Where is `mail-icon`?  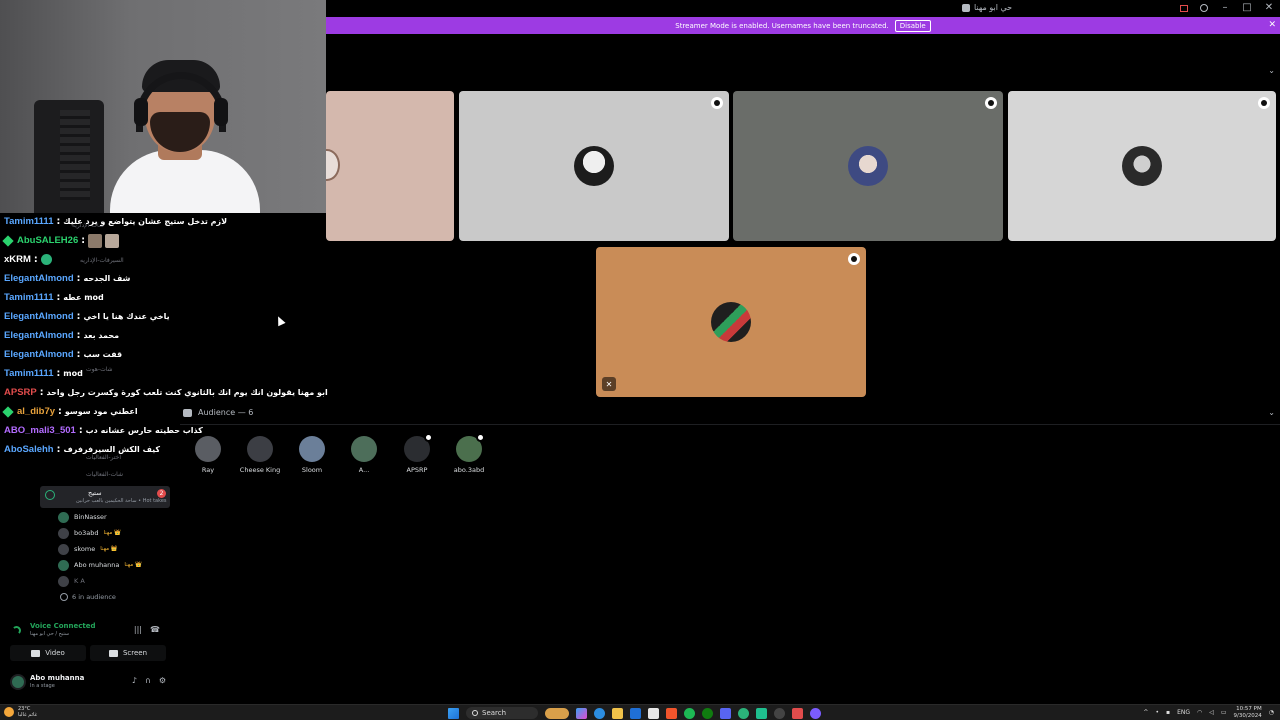 mail-icon is located at coordinates (635, 713).